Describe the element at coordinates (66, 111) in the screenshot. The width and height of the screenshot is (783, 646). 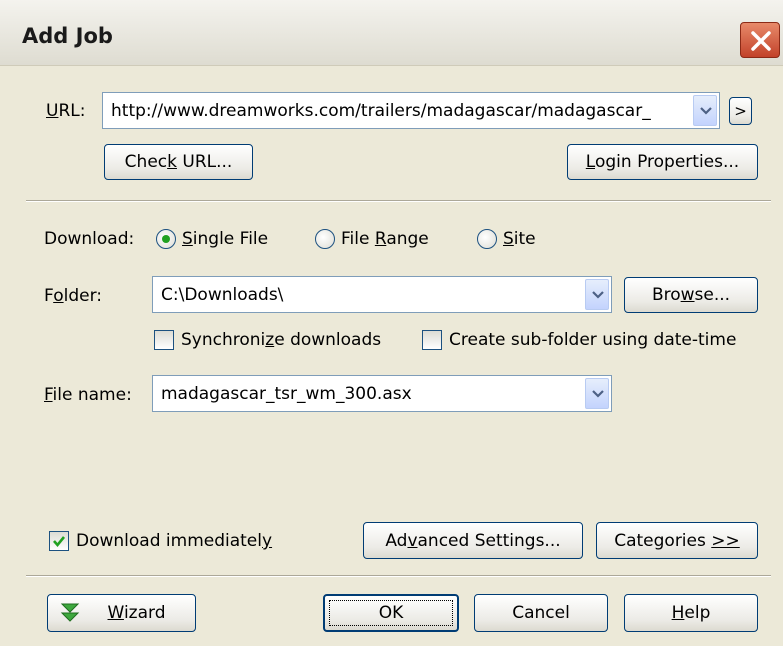
I see `url-label: URL:` at that location.